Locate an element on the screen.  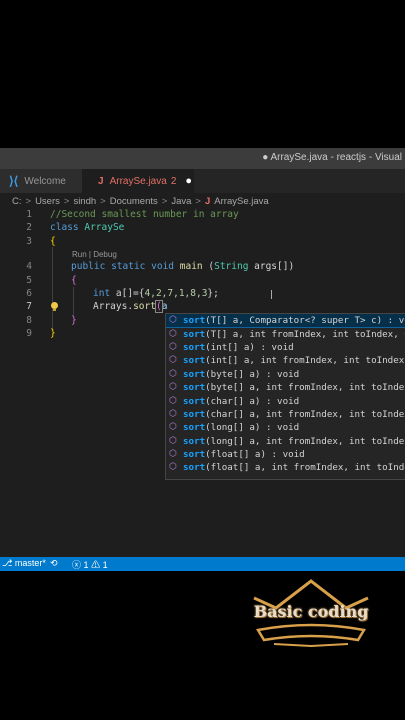
breadcrumb-item: Java is located at coordinates (181, 201).